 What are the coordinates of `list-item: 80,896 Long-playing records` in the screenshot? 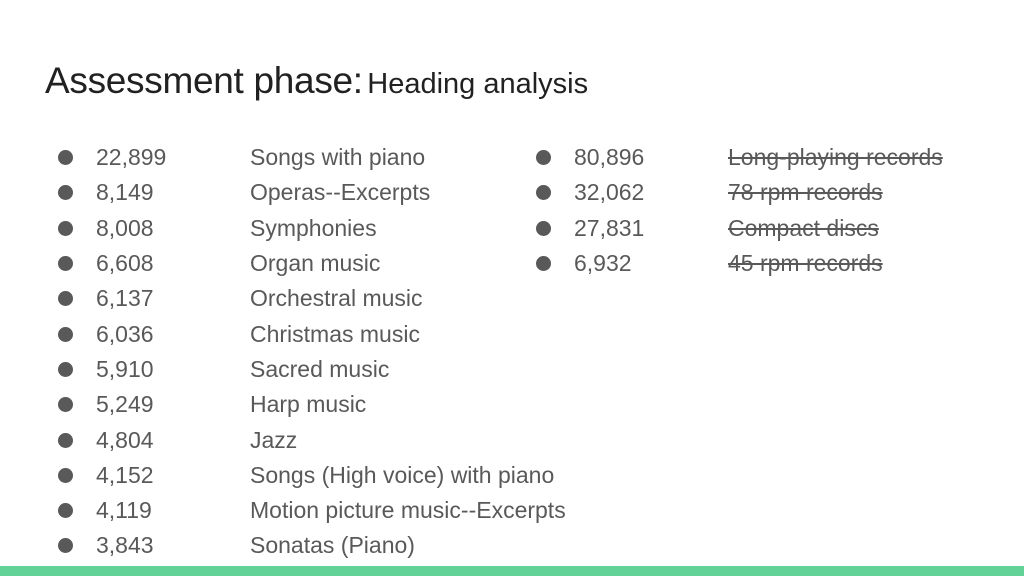 It's located at (739, 157).